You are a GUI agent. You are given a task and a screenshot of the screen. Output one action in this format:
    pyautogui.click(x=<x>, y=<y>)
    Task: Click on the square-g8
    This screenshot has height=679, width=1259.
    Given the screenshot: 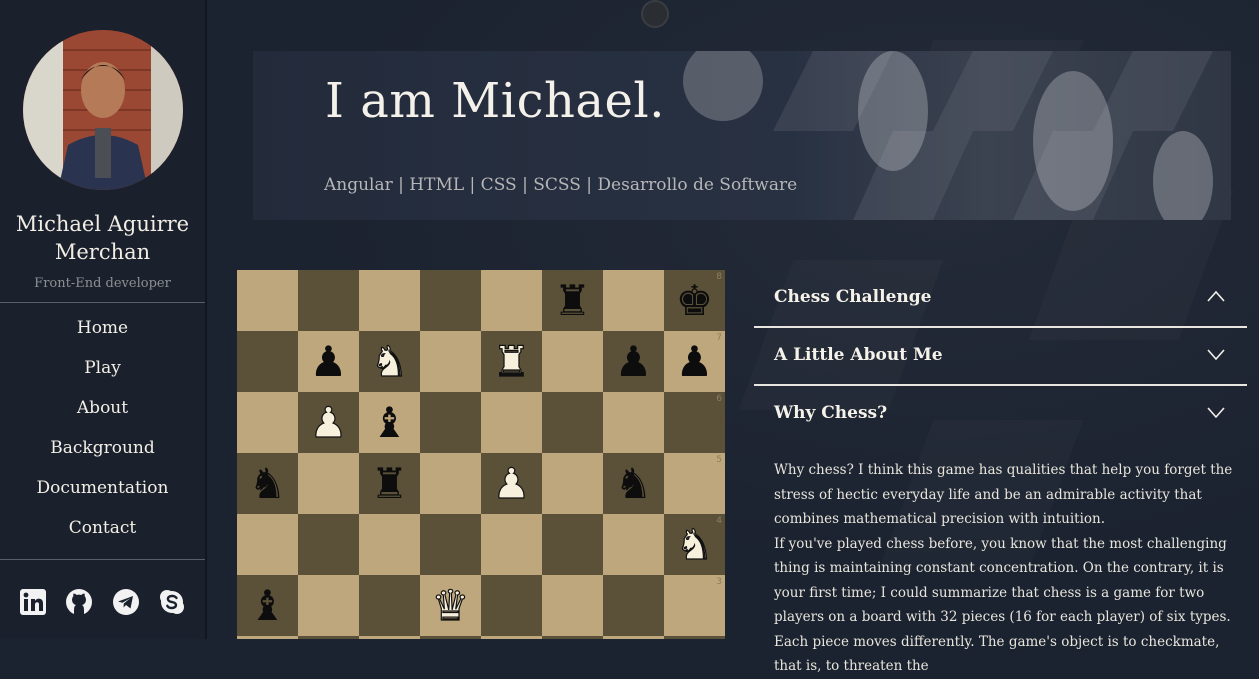 What is the action you would take?
    pyautogui.click(x=633, y=300)
    